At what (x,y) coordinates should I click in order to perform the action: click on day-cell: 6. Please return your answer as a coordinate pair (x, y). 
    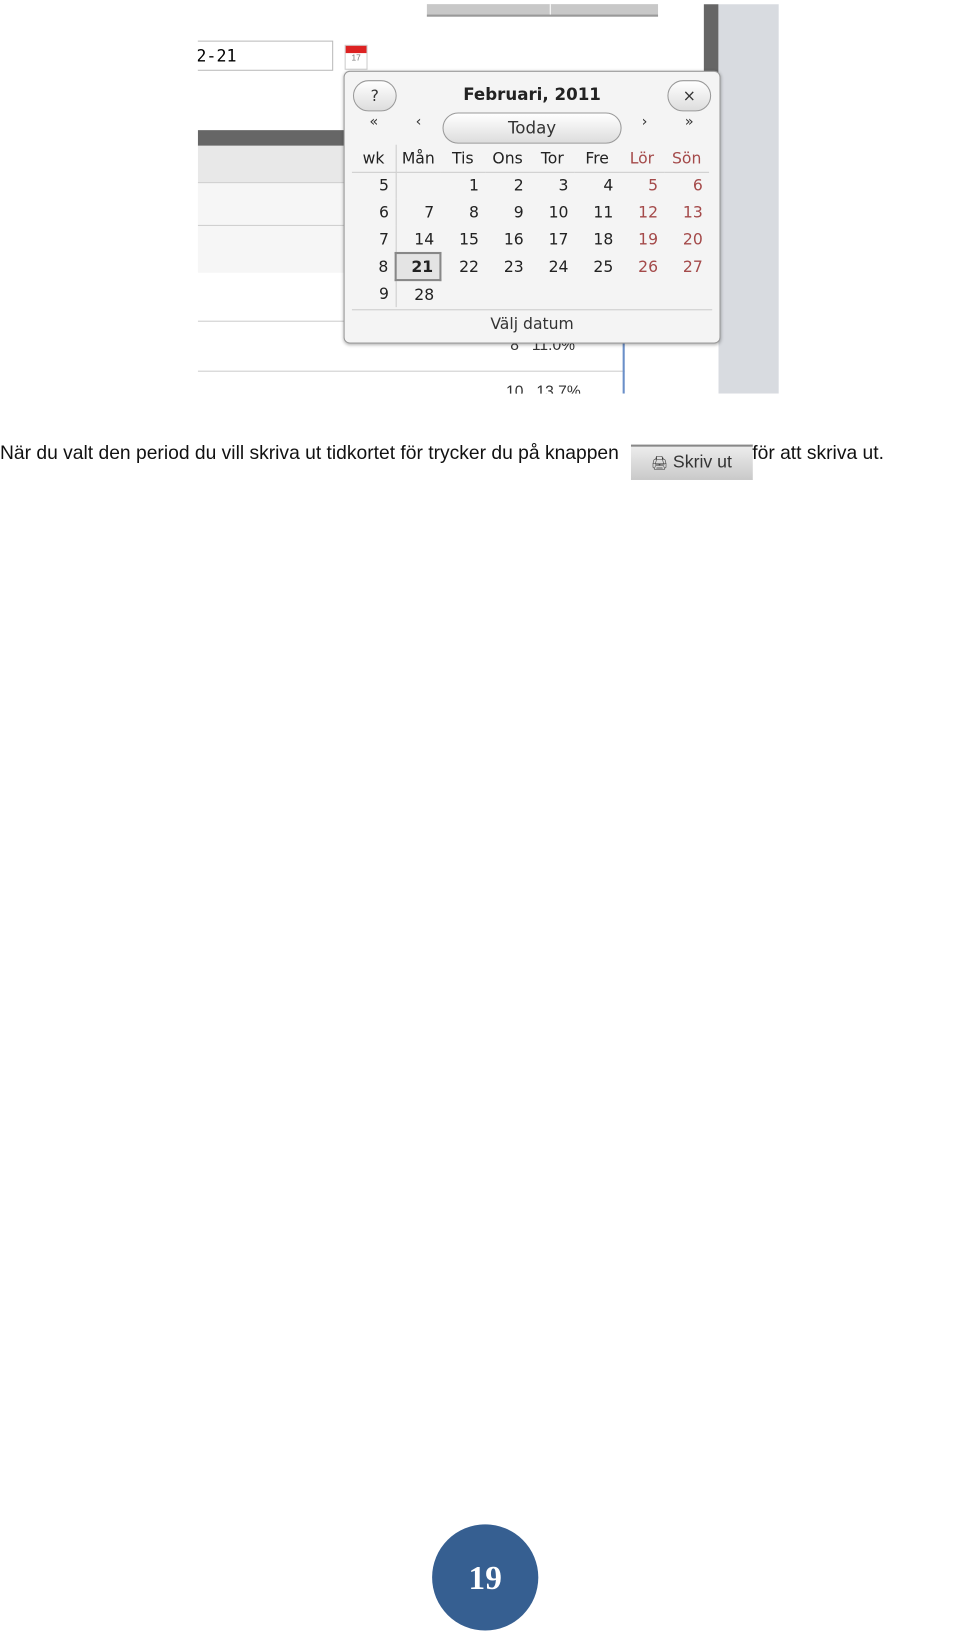
    Looking at the image, I should click on (686, 185).